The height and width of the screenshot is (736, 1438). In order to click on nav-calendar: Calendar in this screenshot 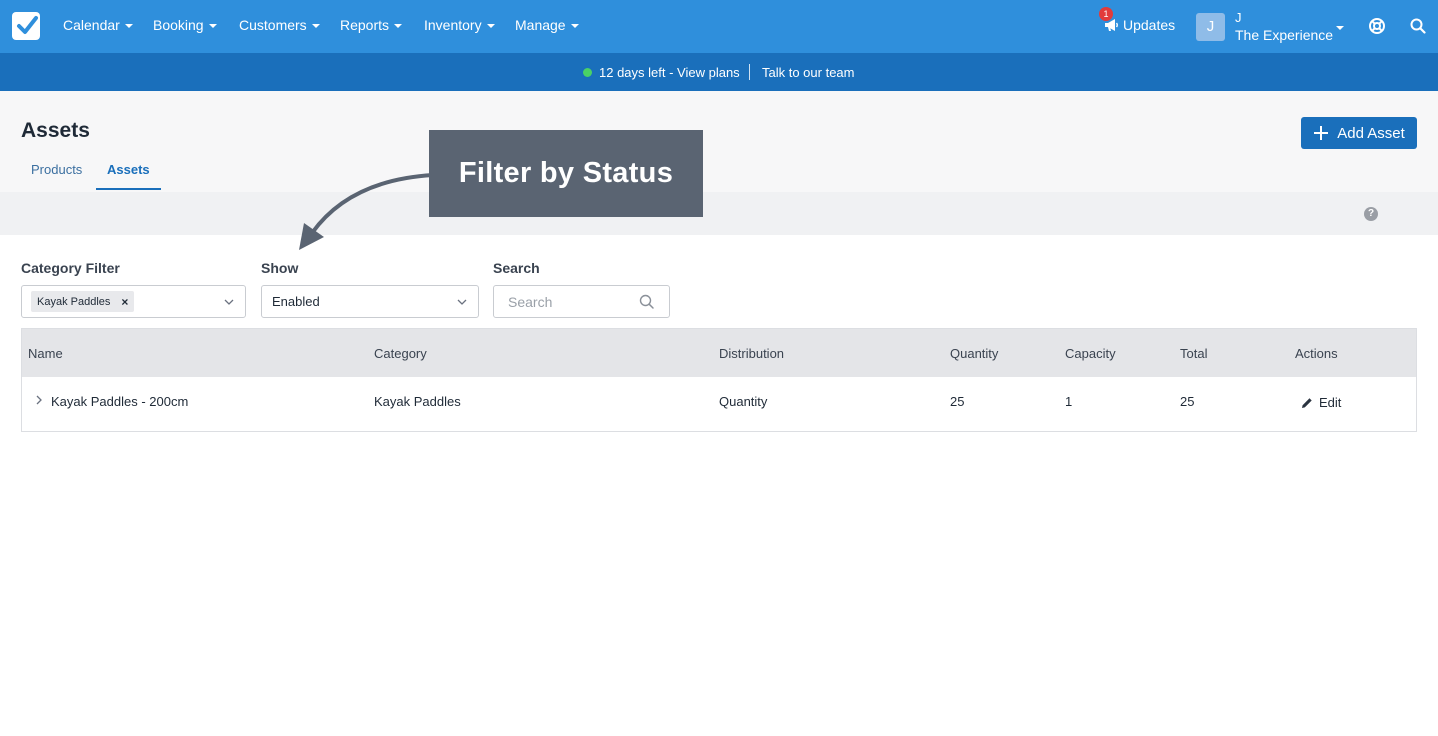, I will do `click(98, 25)`.